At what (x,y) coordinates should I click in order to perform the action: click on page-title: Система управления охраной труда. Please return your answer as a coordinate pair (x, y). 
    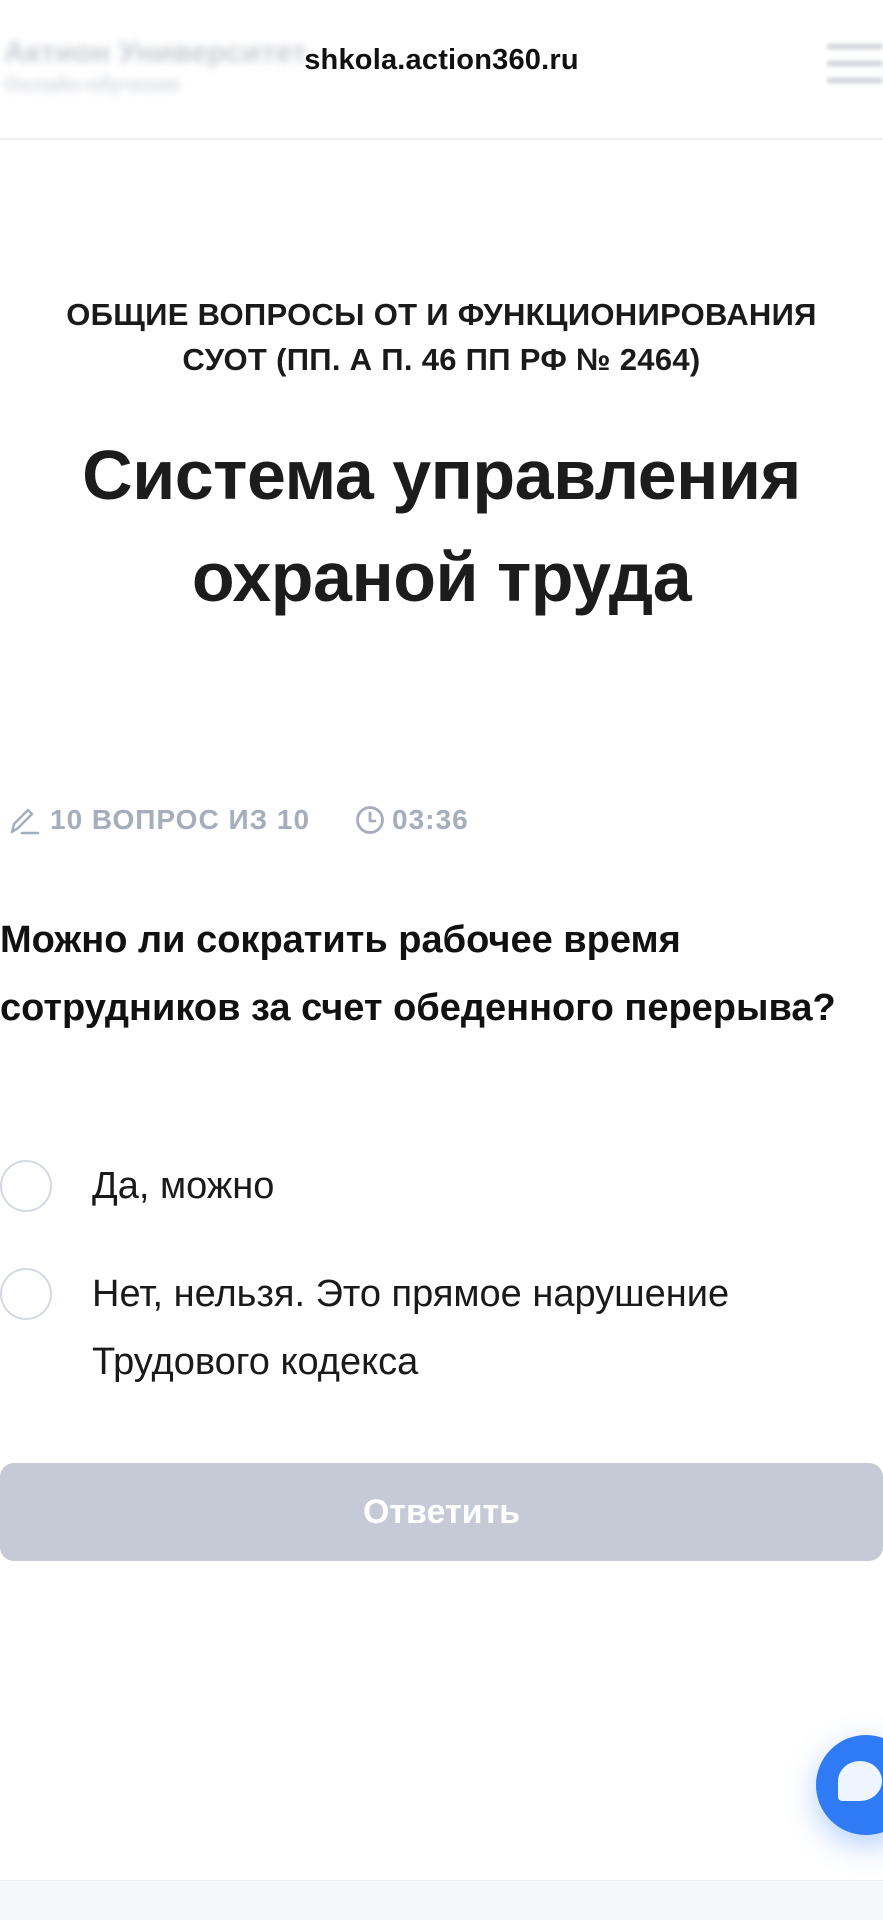
    Looking at the image, I should click on (441, 526).